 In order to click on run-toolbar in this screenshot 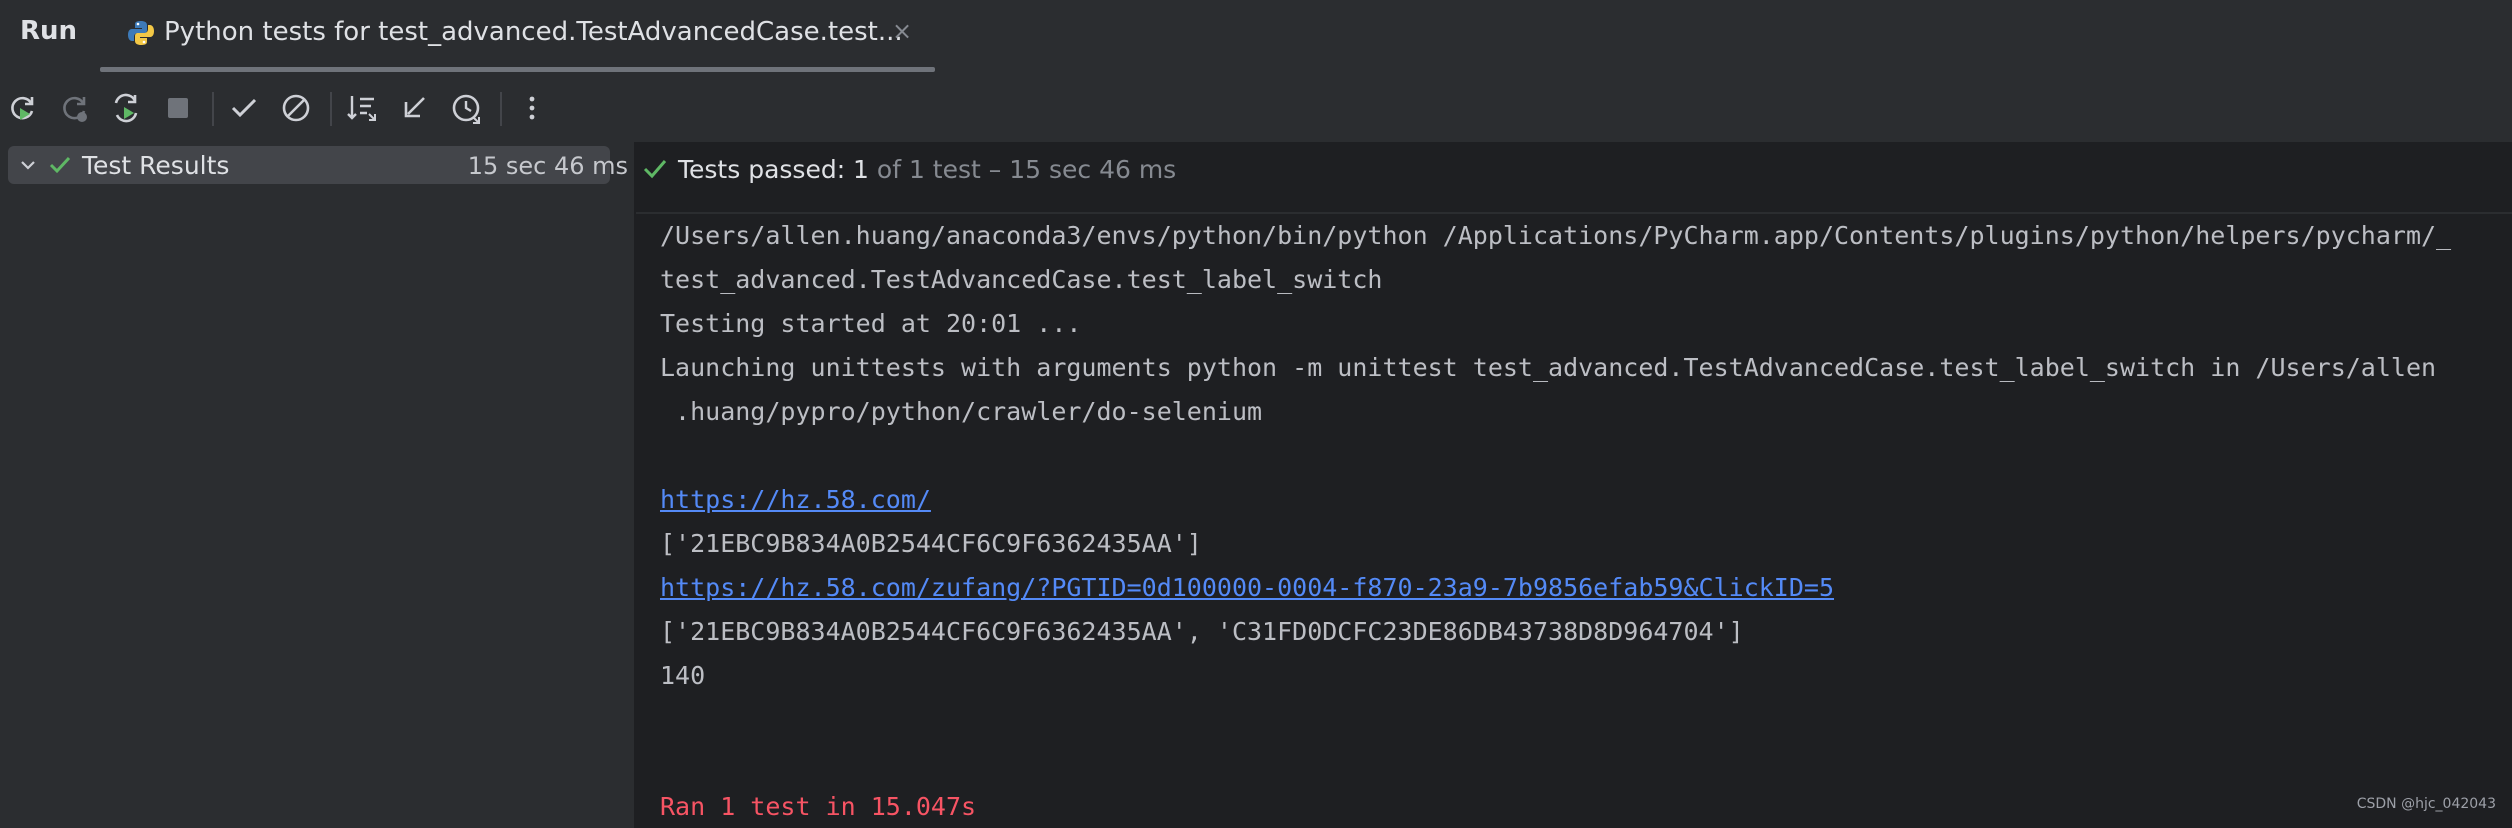, I will do `click(1256, 107)`.